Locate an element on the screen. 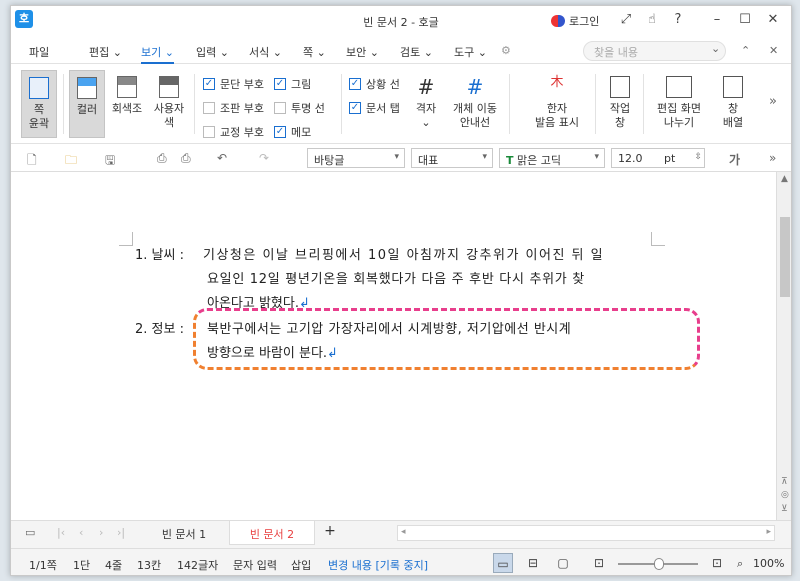  zoom-out-icon: ⊡ is located at coordinates (599, 563).